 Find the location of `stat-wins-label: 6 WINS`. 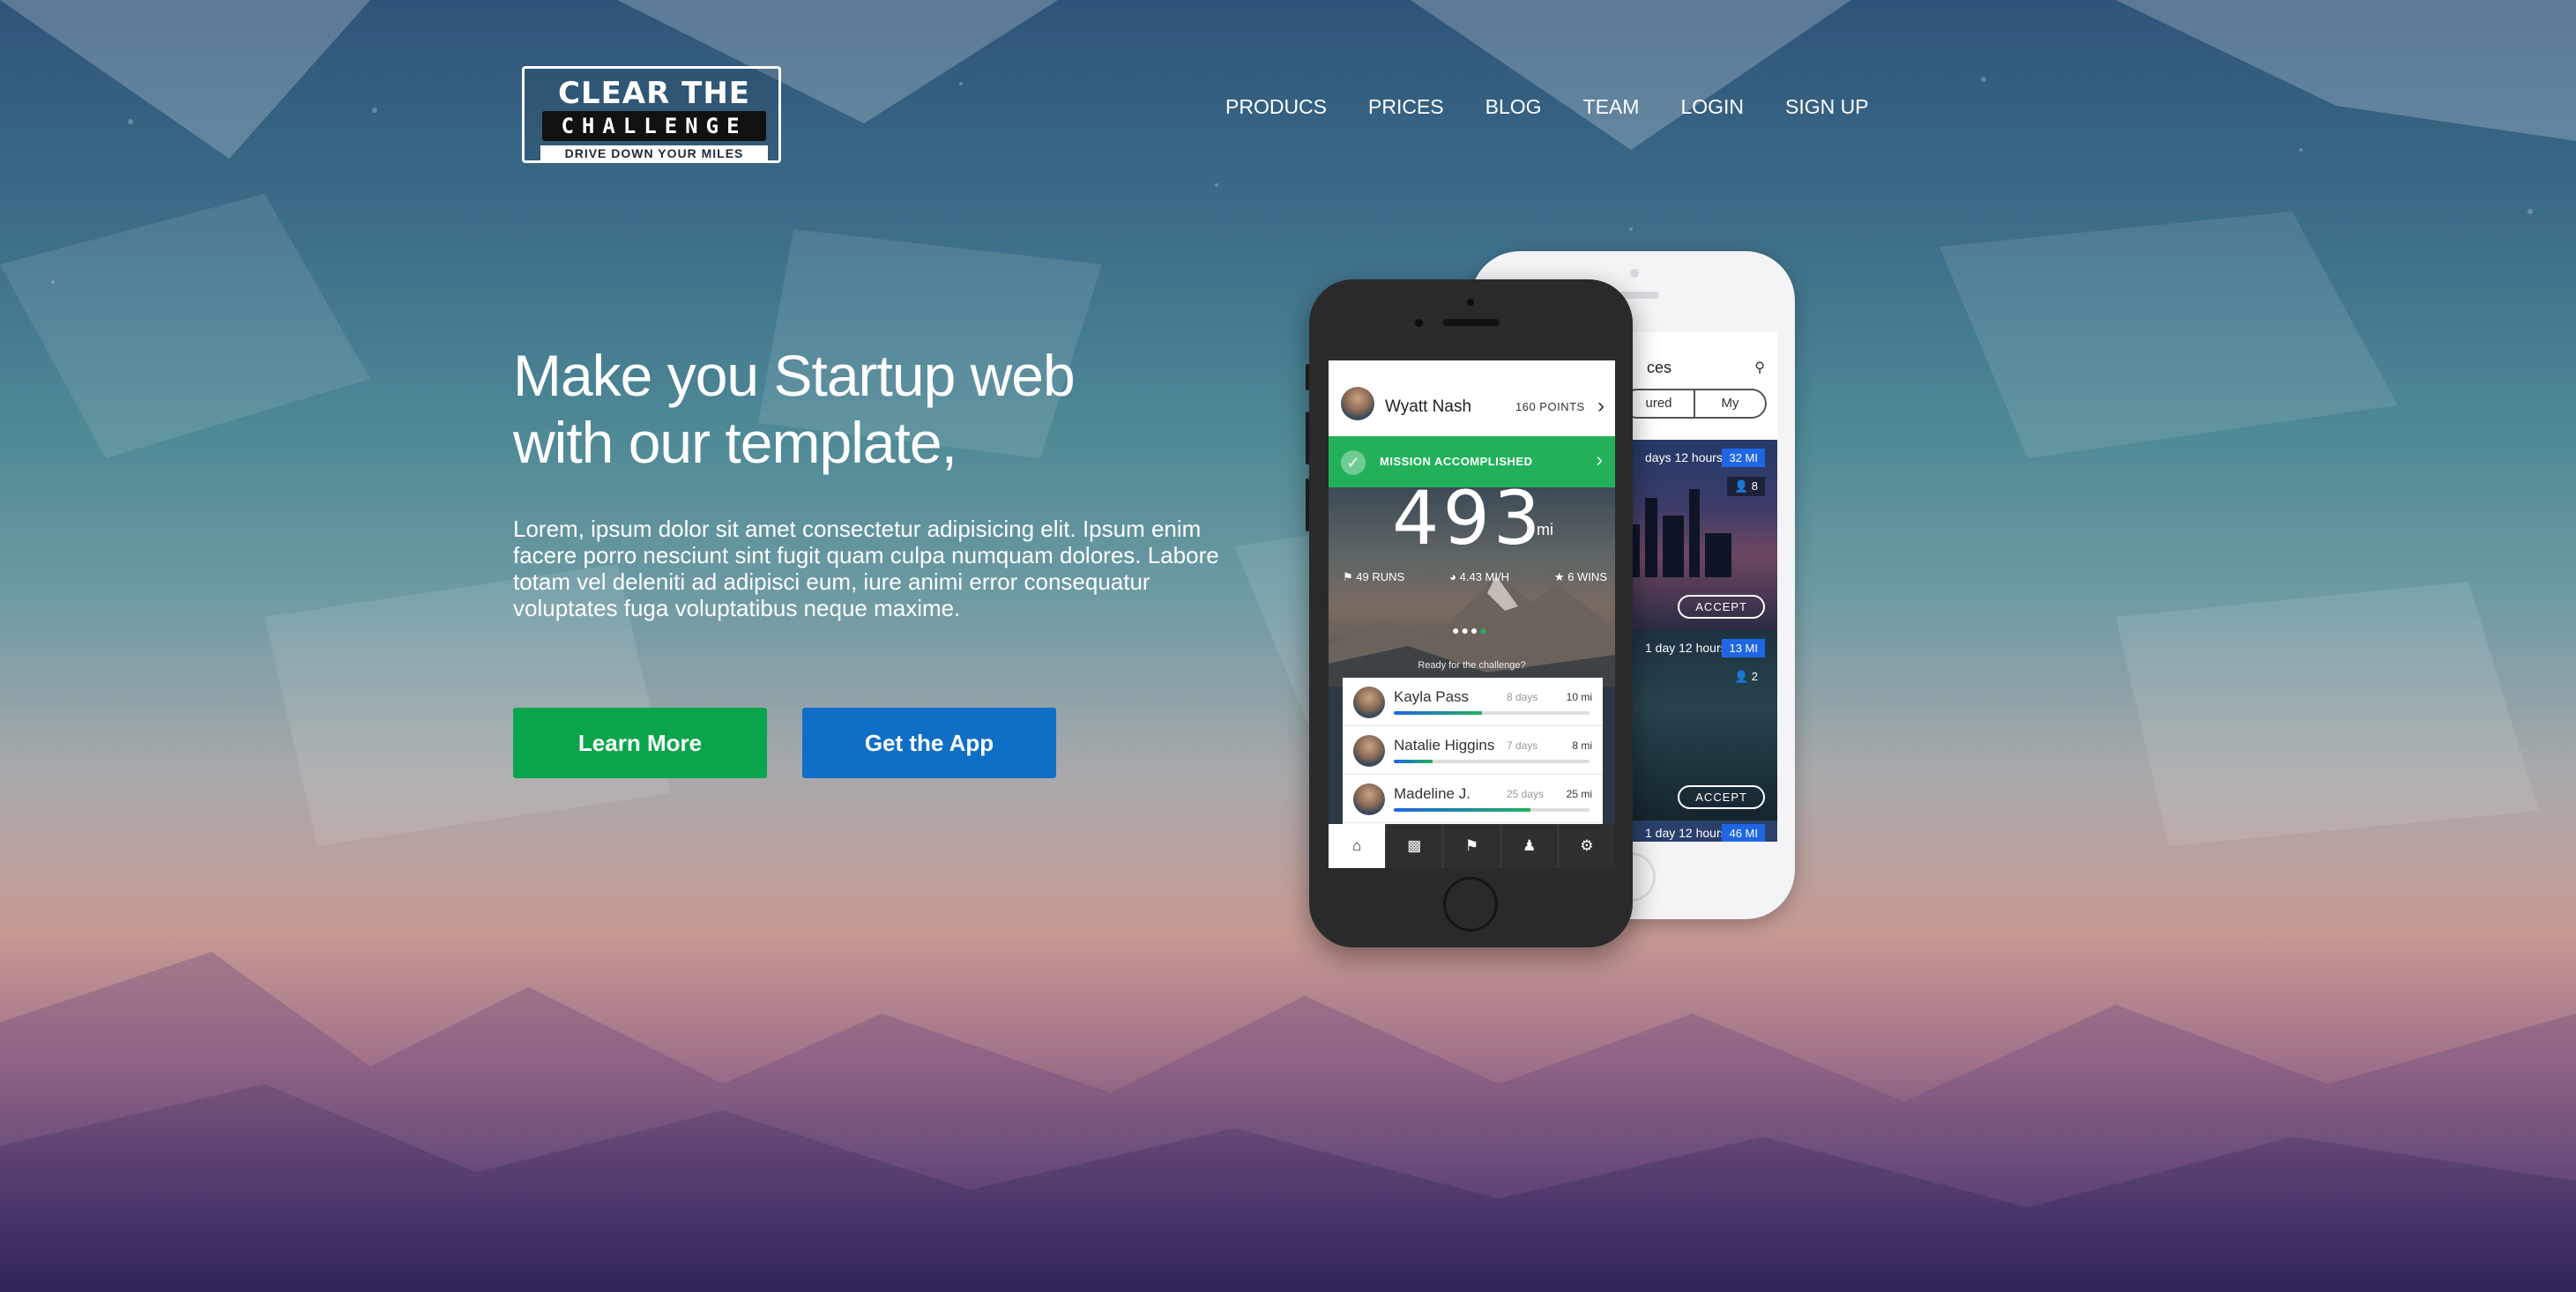

stat-wins-label: 6 WINS is located at coordinates (1587, 576).